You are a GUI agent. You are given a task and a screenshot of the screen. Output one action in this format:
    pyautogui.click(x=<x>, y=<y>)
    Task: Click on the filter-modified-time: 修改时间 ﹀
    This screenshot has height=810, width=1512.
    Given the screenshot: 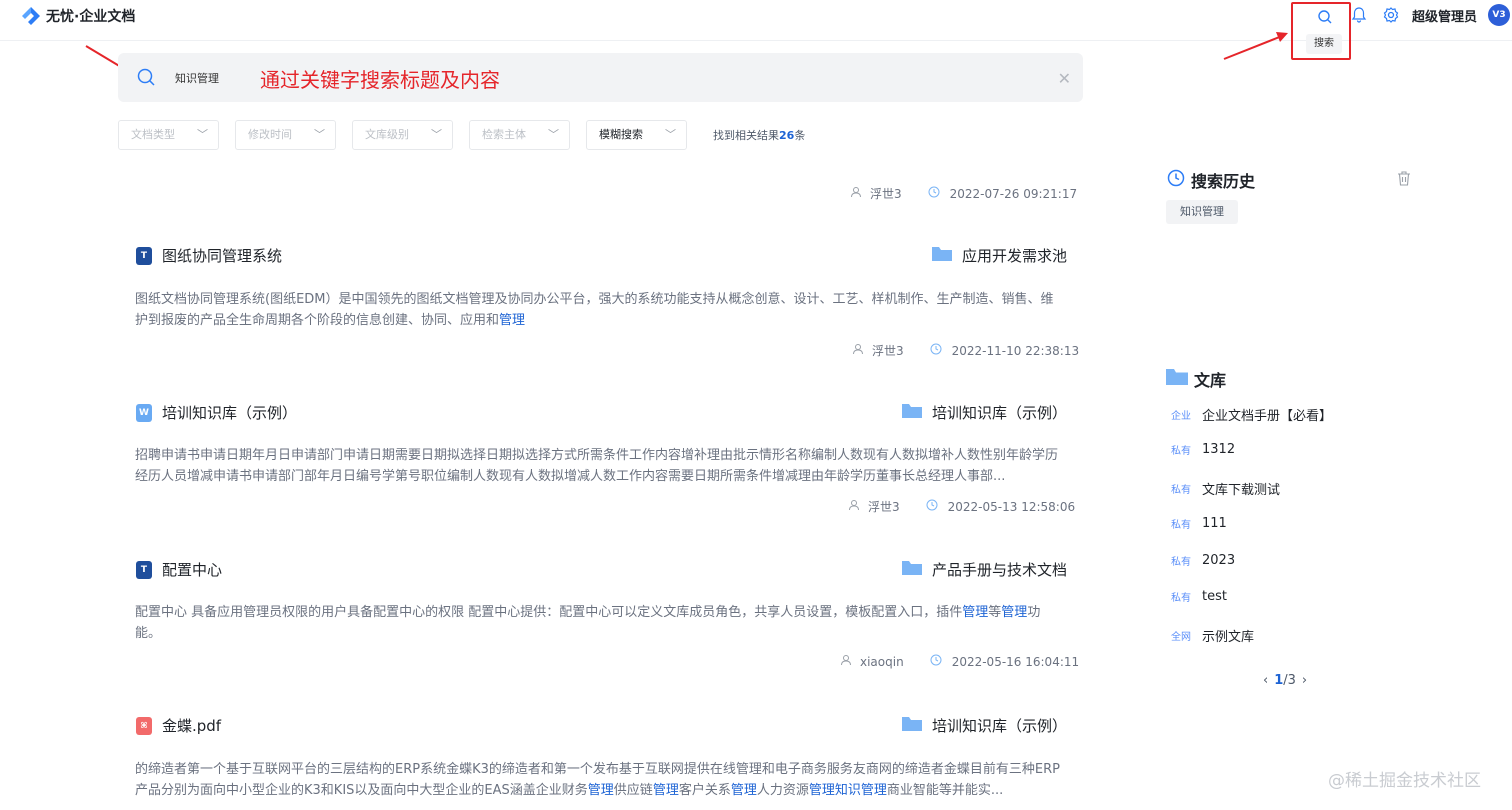 What is the action you would take?
    pyautogui.click(x=285, y=135)
    